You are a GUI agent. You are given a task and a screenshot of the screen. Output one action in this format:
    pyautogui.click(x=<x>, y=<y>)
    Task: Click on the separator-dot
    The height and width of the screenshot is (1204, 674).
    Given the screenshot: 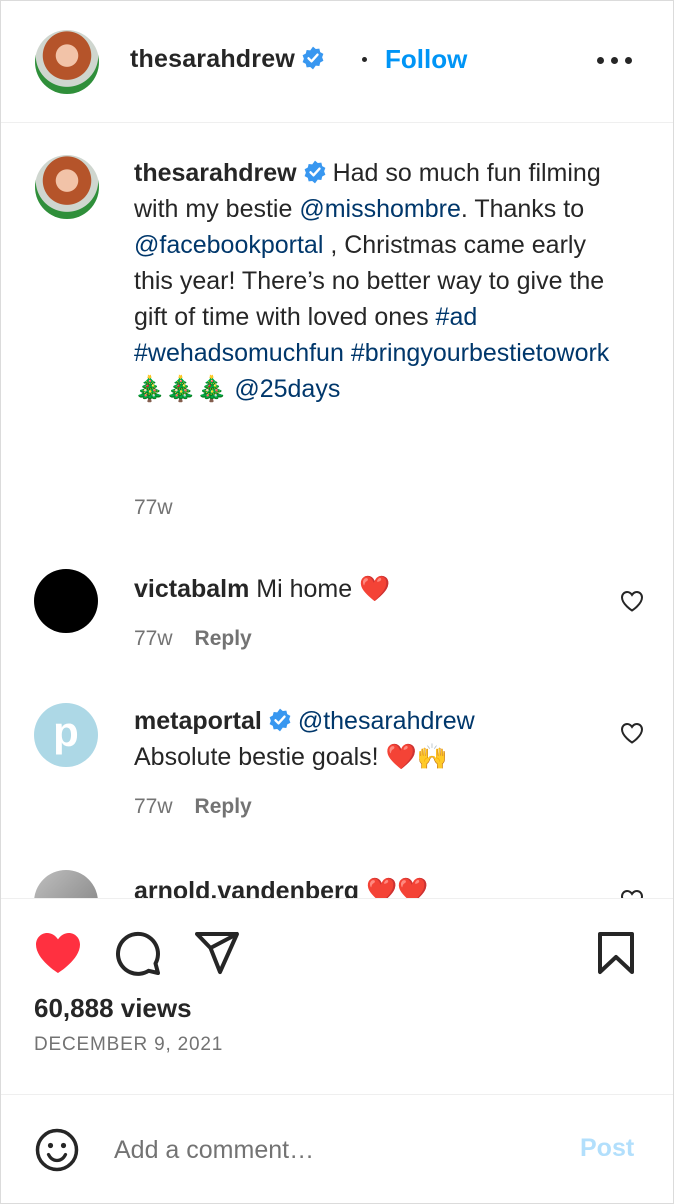 What is the action you would take?
    pyautogui.click(x=364, y=59)
    